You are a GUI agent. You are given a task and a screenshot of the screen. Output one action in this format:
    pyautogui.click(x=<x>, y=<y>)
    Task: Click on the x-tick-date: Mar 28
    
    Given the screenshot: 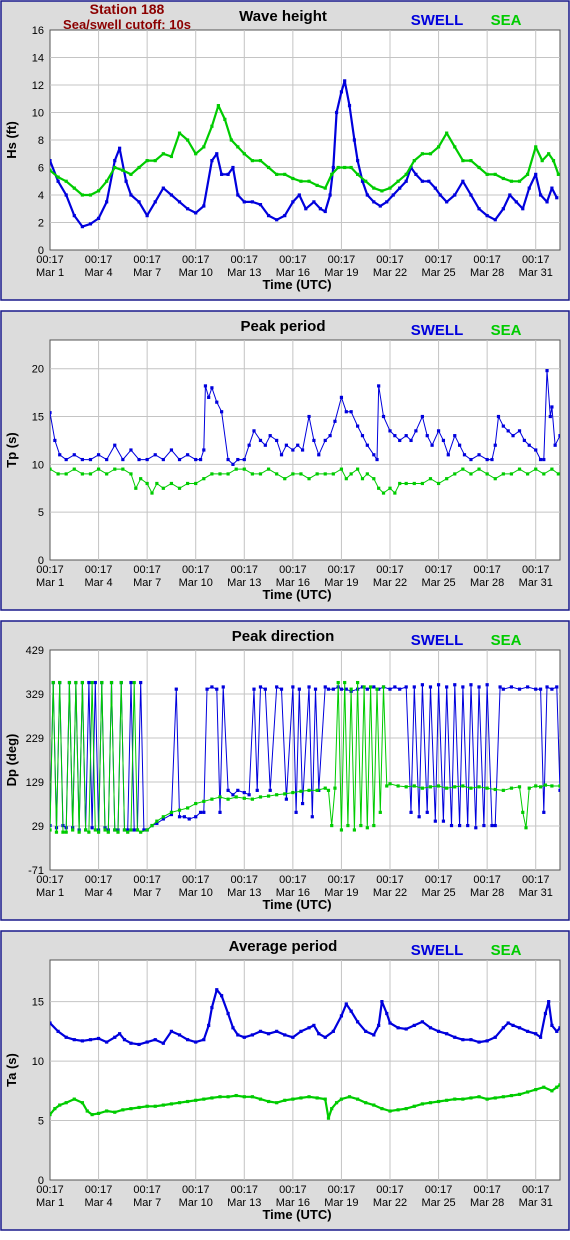 What is the action you would take?
    pyautogui.click(x=487, y=273)
    